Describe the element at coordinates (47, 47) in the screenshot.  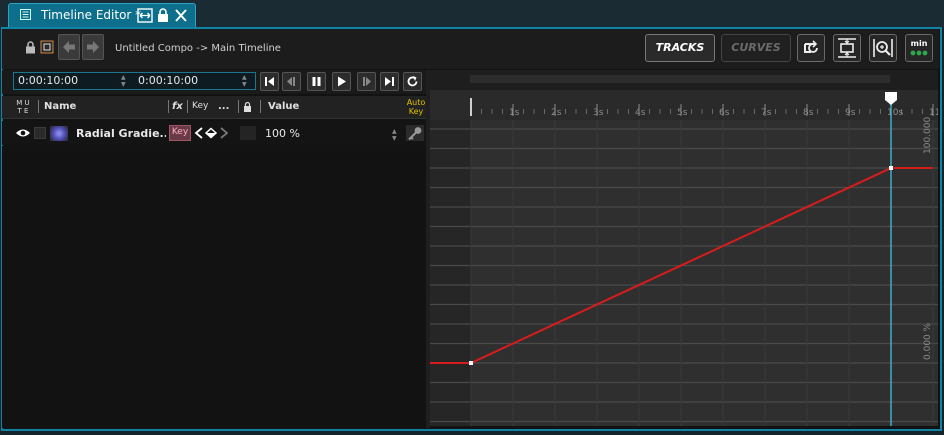
I see `snapshot-icon` at that location.